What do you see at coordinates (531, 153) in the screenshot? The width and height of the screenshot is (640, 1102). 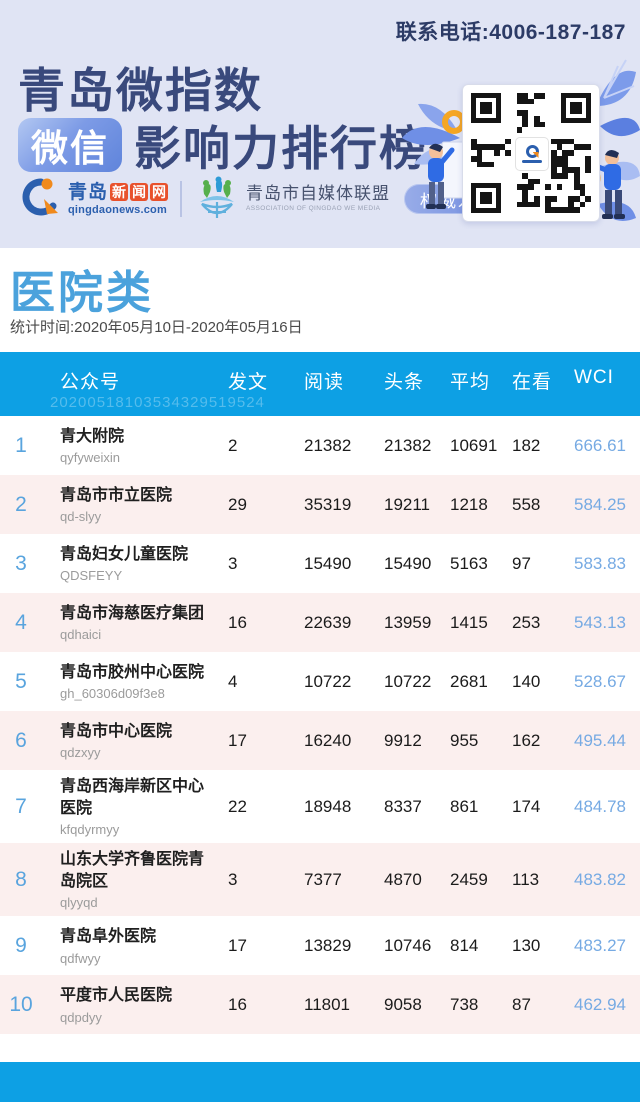 I see `qr-code` at bounding box center [531, 153].